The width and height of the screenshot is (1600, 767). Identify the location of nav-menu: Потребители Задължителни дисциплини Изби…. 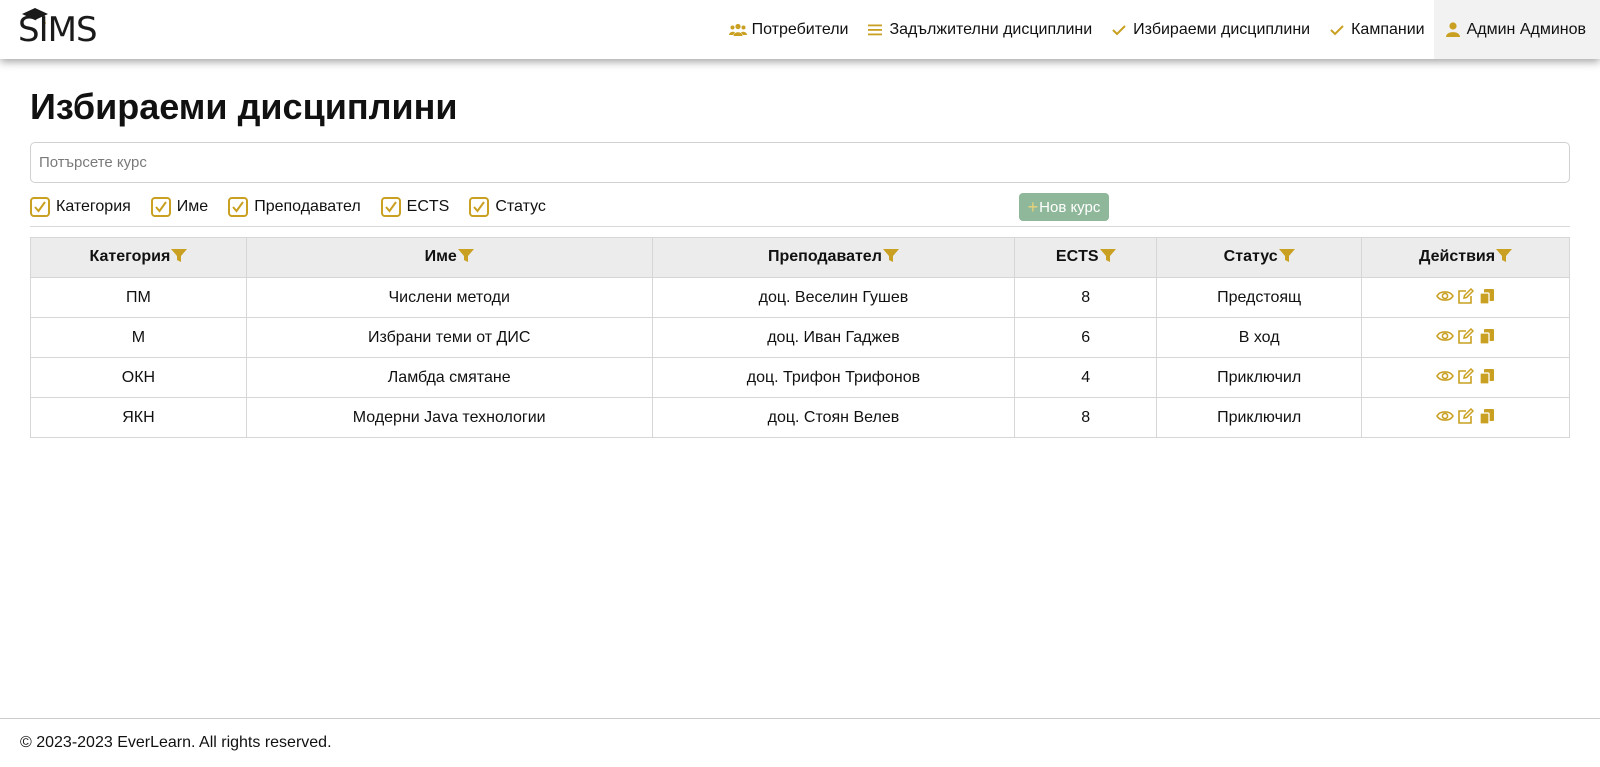
(1160, 29).